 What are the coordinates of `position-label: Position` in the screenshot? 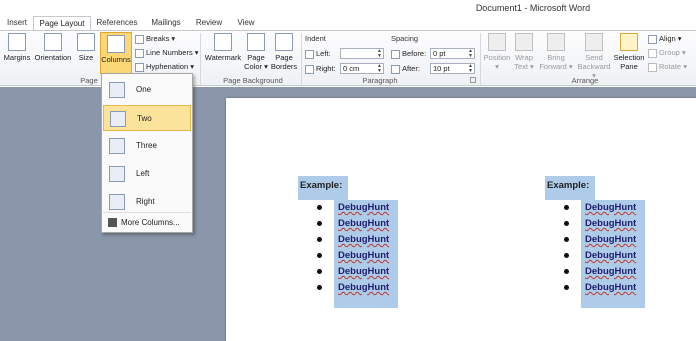 It's located at (497, 57).